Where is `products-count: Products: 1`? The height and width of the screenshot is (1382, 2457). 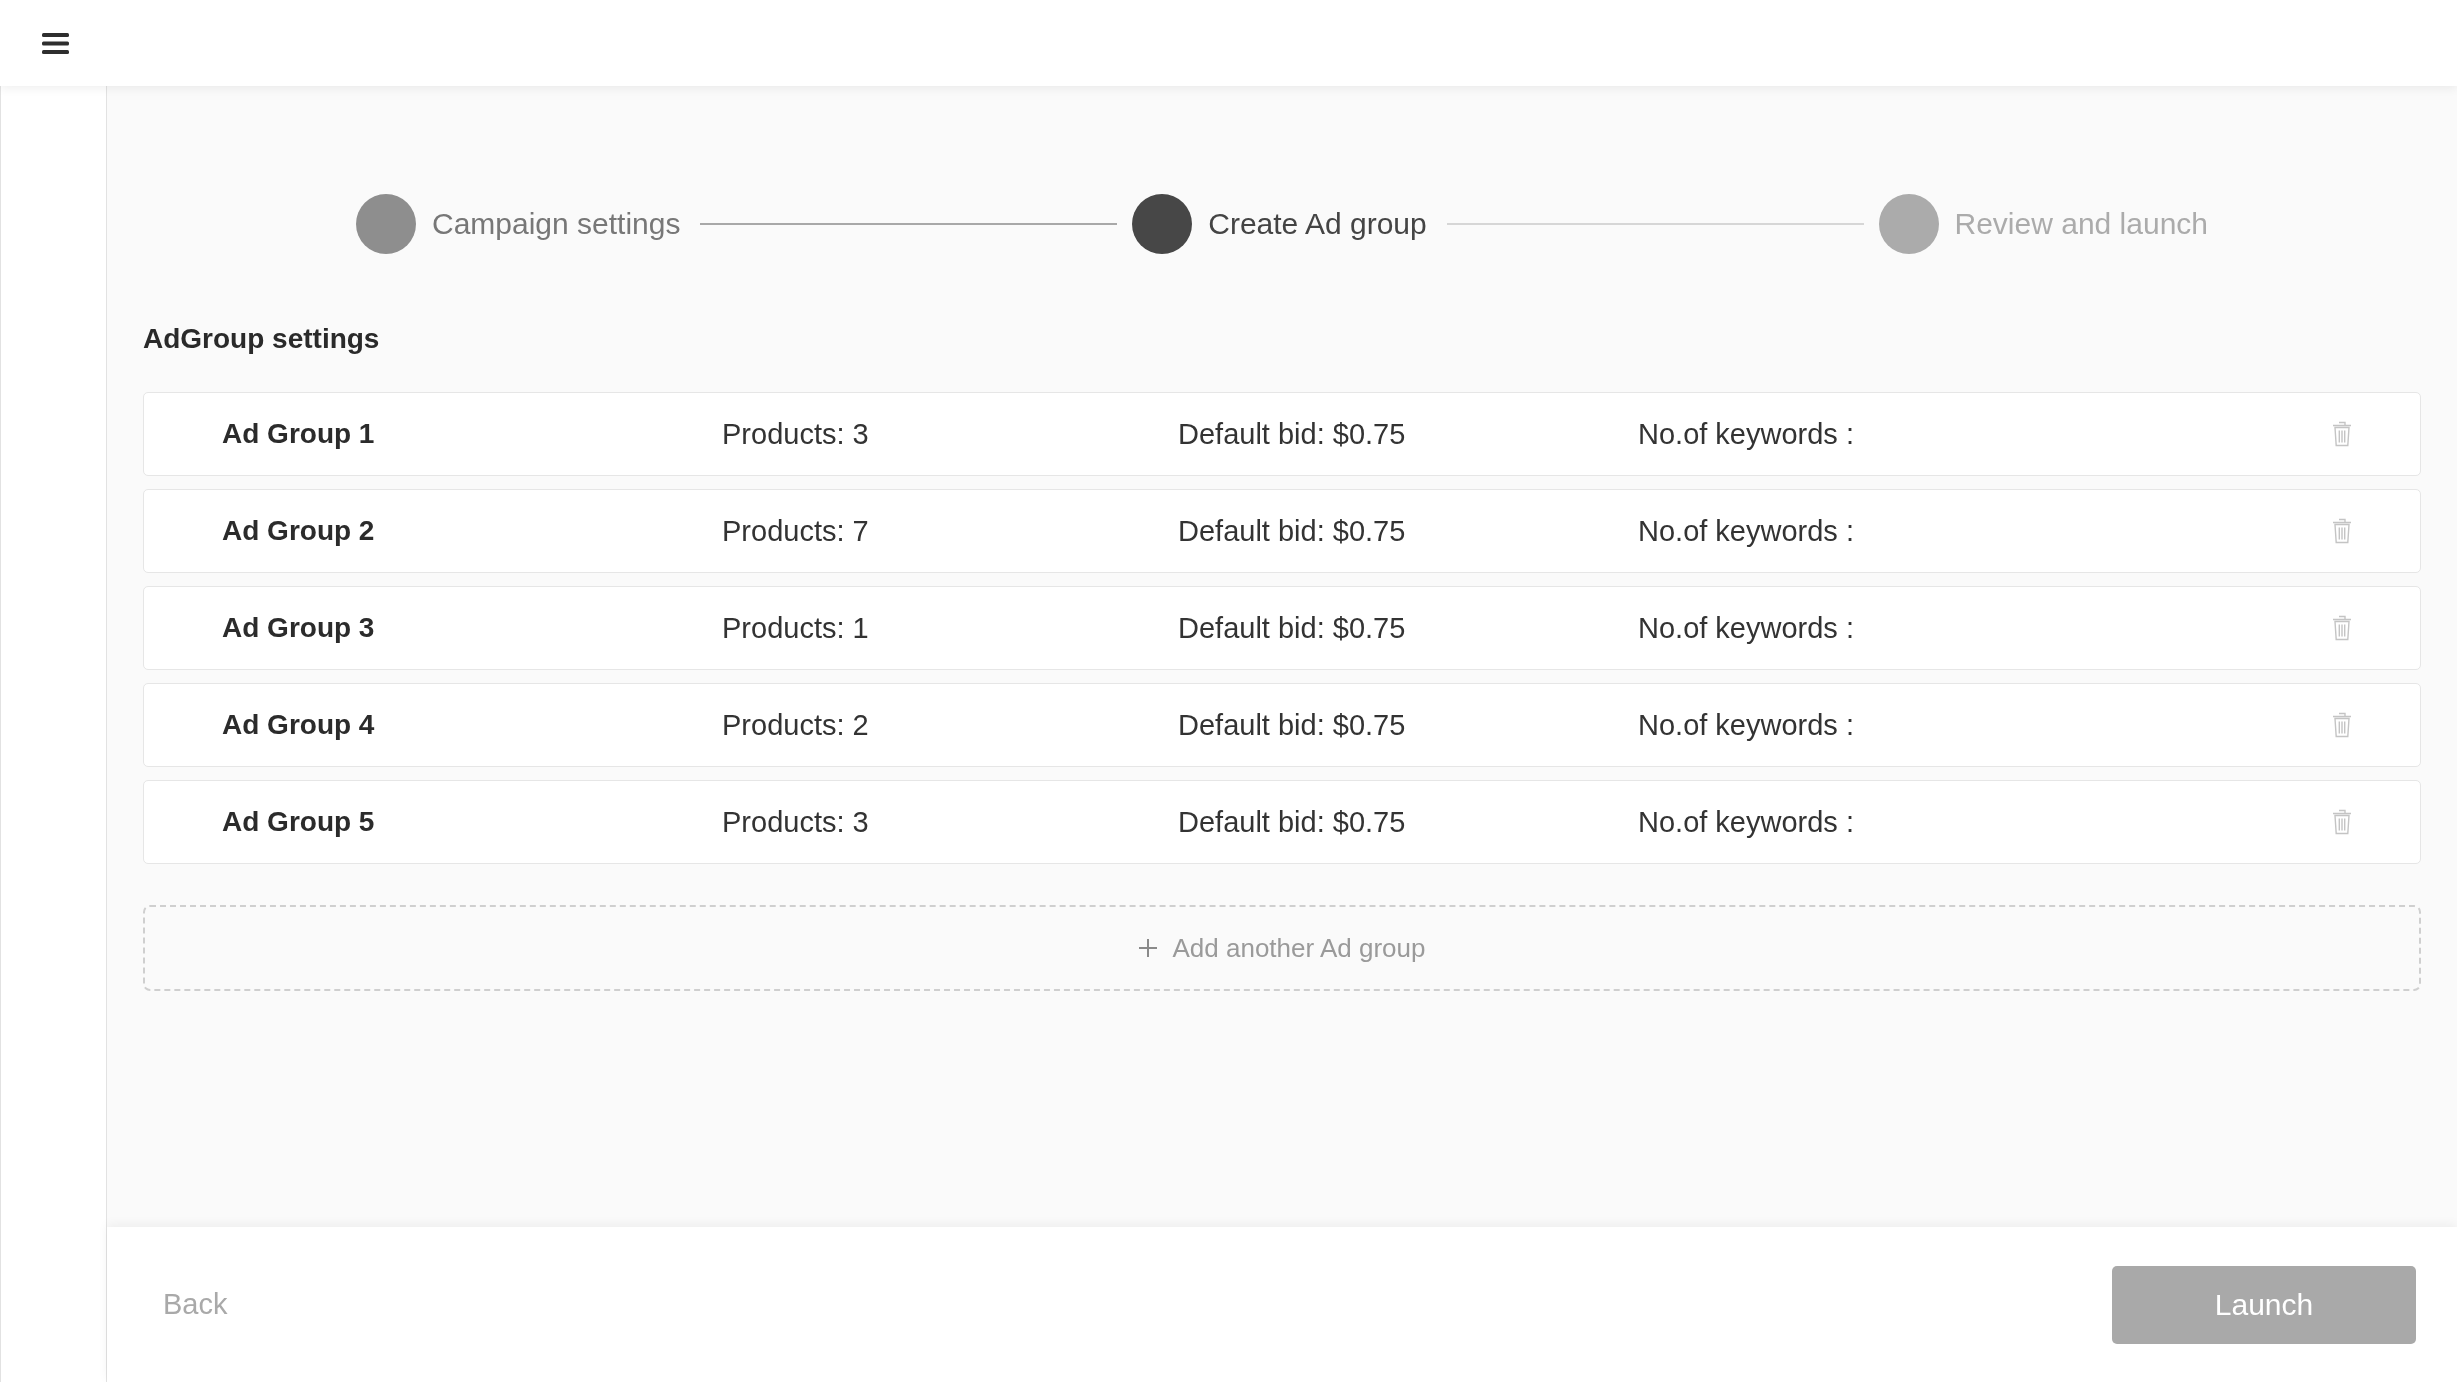
products-count: Products: 1 is located at coordinates (795, 628).